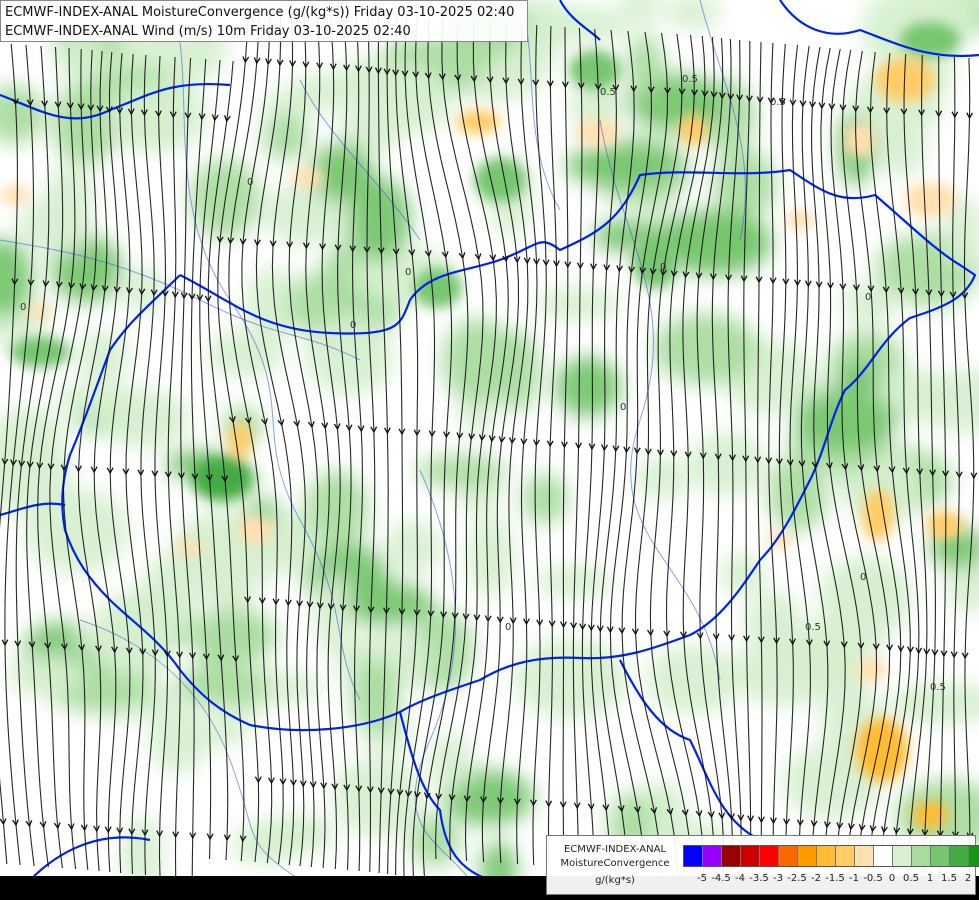 This screenshot has width=979, height=900. What do you see at coordinates (615, 880) in the screenshot?
I see `legend-units: g/(kg*s)` at bounding box center [615, 880].